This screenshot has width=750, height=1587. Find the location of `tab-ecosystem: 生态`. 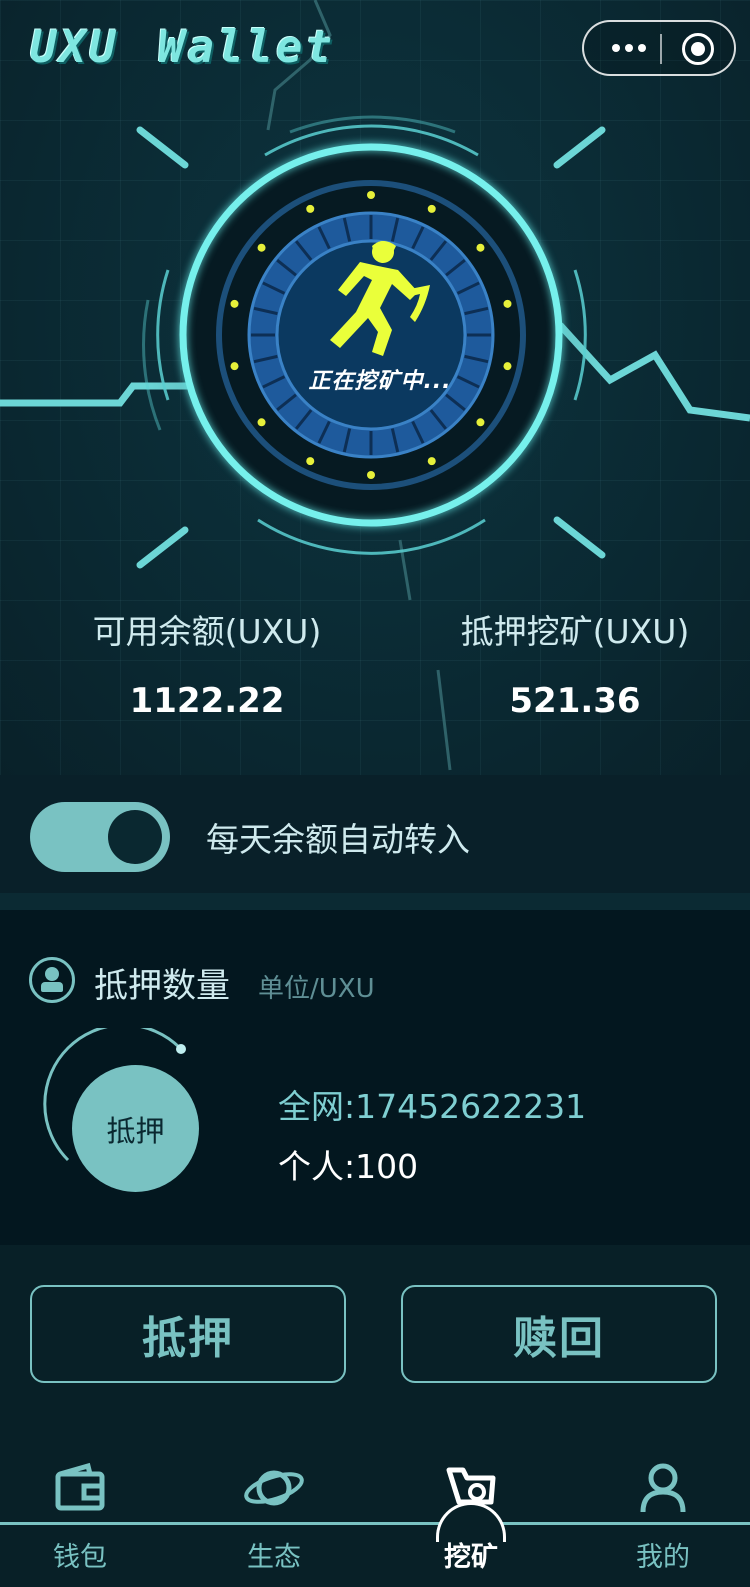

tab-ecosystem: 生态 is located at coordinates (274, 1513).